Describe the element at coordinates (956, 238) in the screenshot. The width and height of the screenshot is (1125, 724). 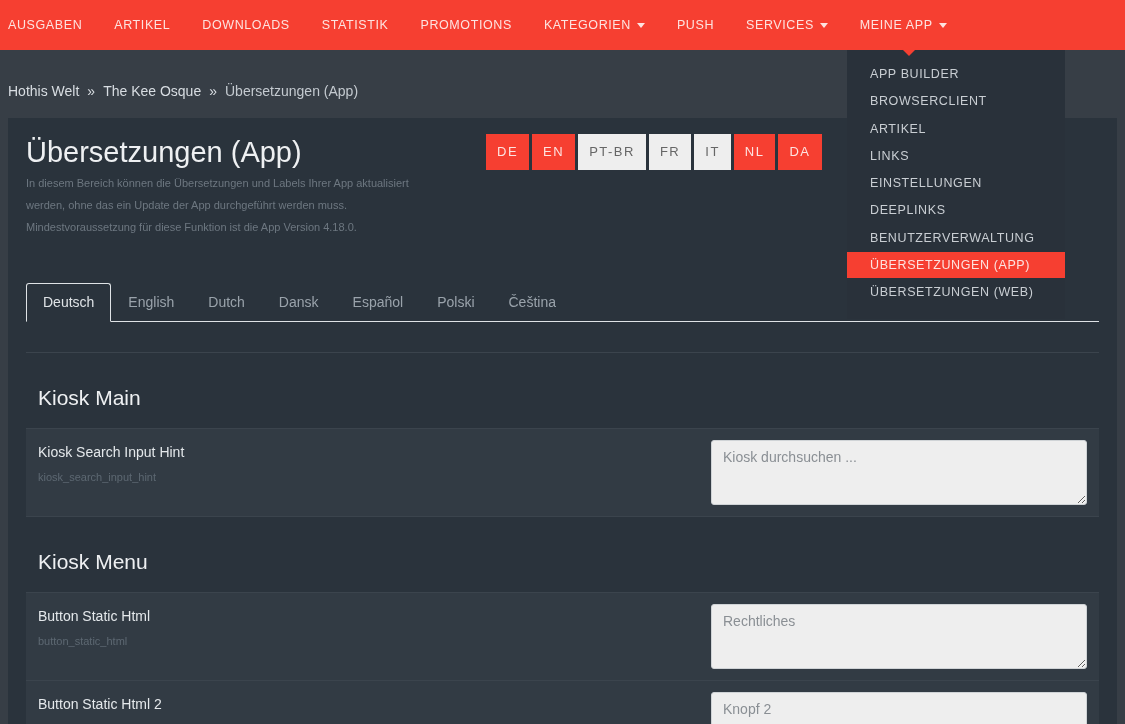
I see `dropdown-item: BENUTZERVERWALTUNG` at that location.